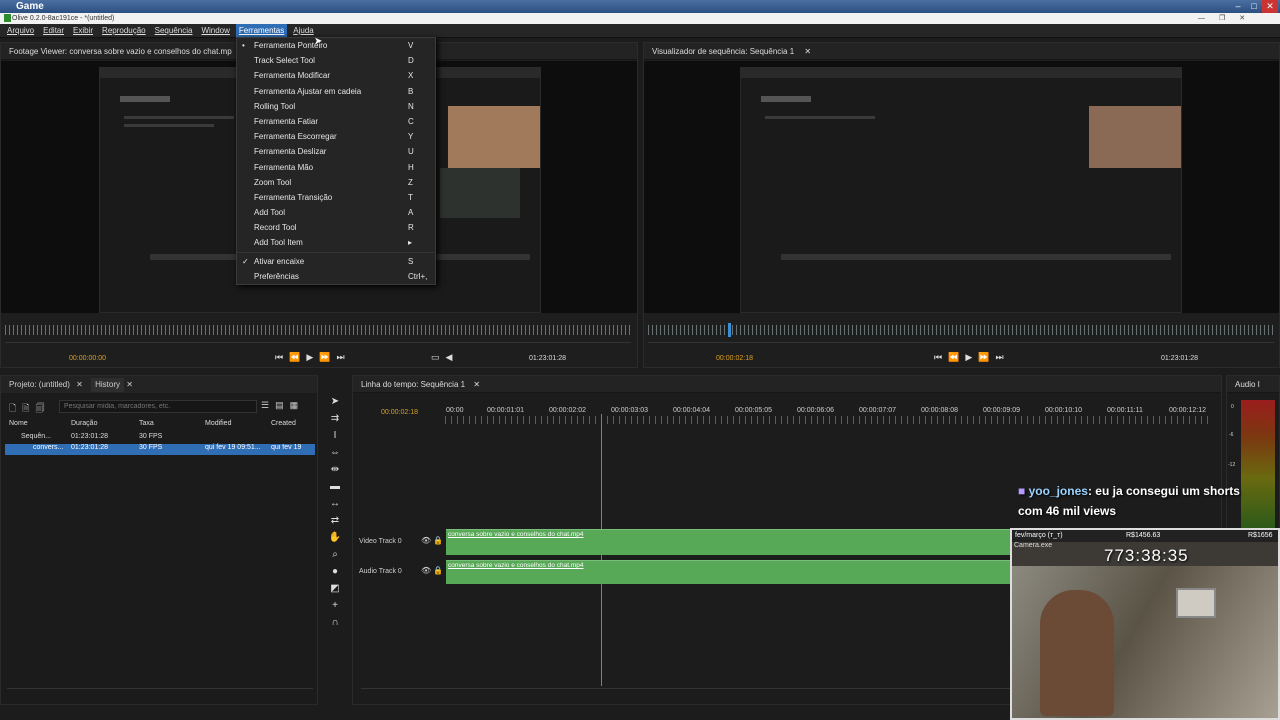 The width and height of the screenshot is (1280, 720). I want to click on sequence-scrollbar, so click(961, 340).